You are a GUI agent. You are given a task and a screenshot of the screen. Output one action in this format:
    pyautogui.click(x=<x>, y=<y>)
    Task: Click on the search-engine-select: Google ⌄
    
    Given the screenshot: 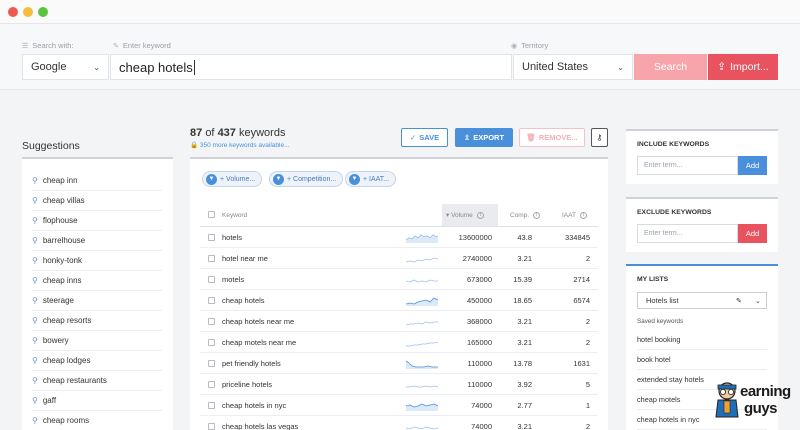 What is the action you would take?
    pyautogui.click(x=65, y=67)
    